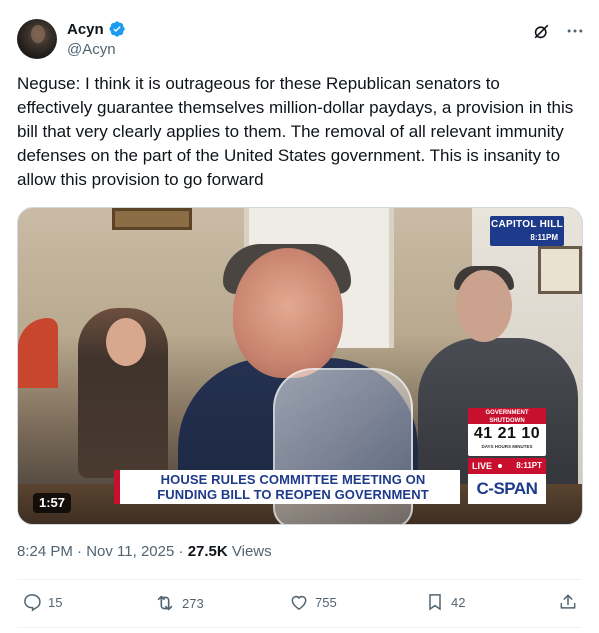  I want to click on network-badge-title: CAPITOL HILL, so click(527, 224).